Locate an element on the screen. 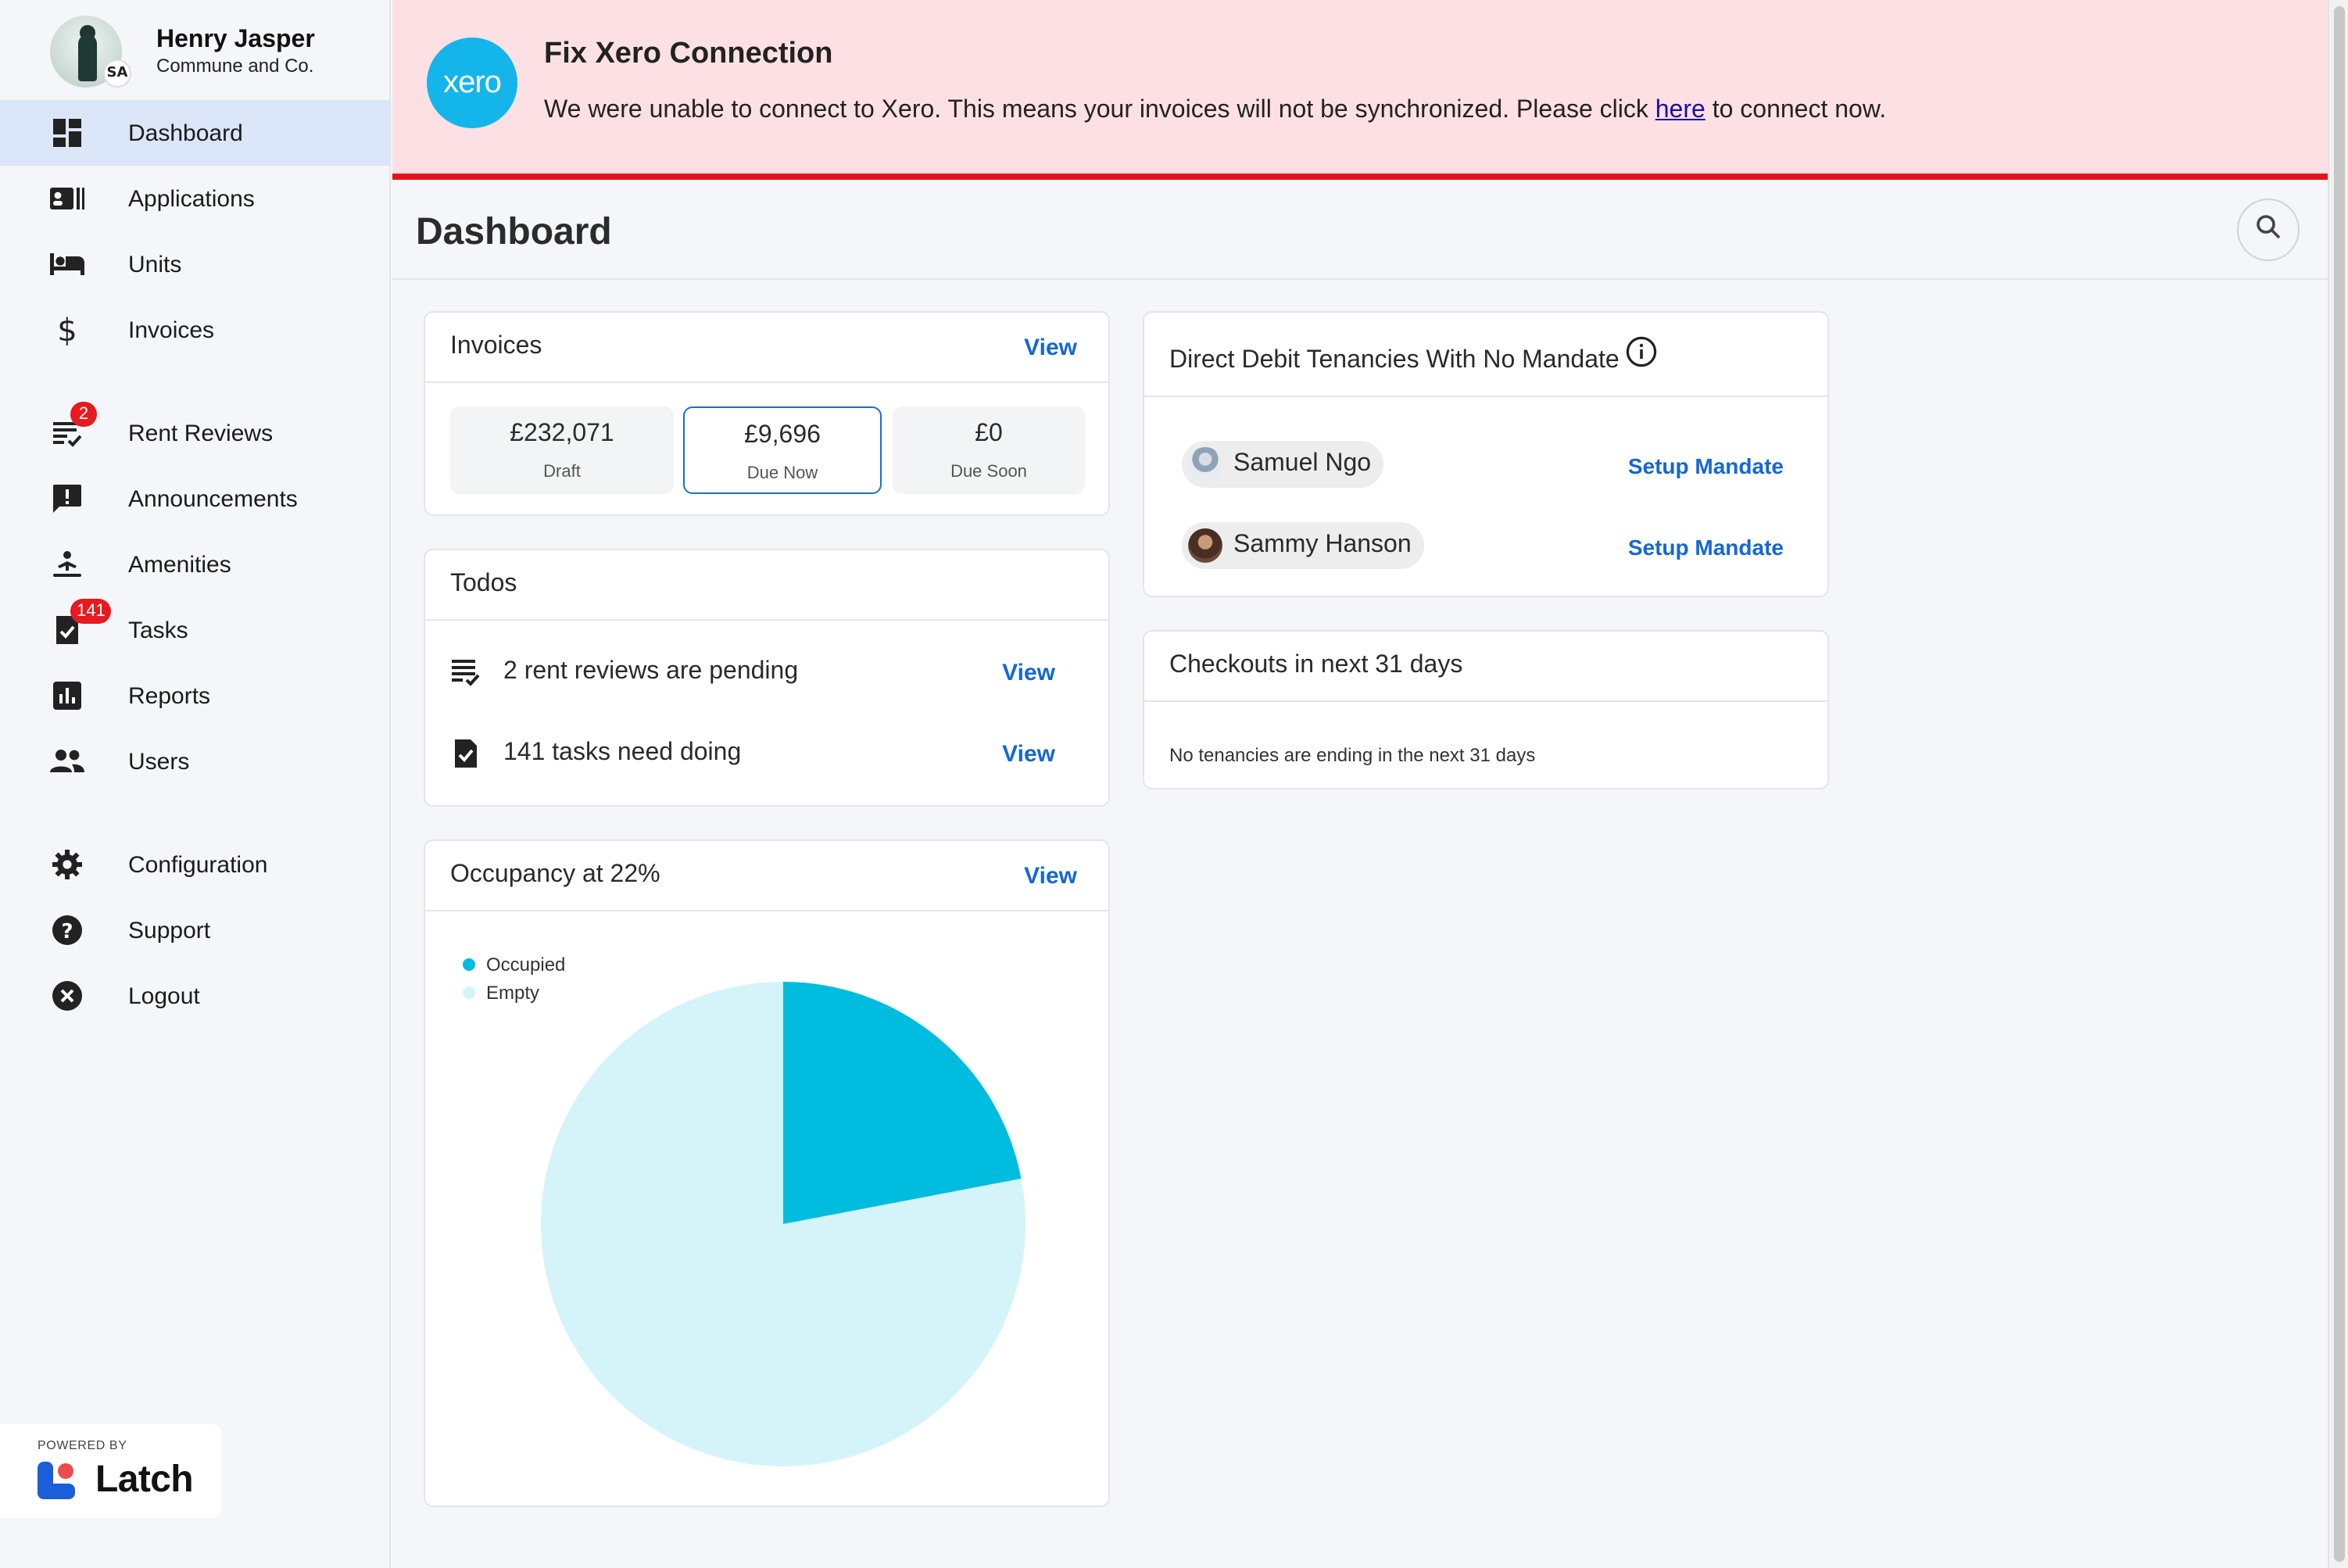  invoice-amount: £9,696 is located at coordinates (782, 435).